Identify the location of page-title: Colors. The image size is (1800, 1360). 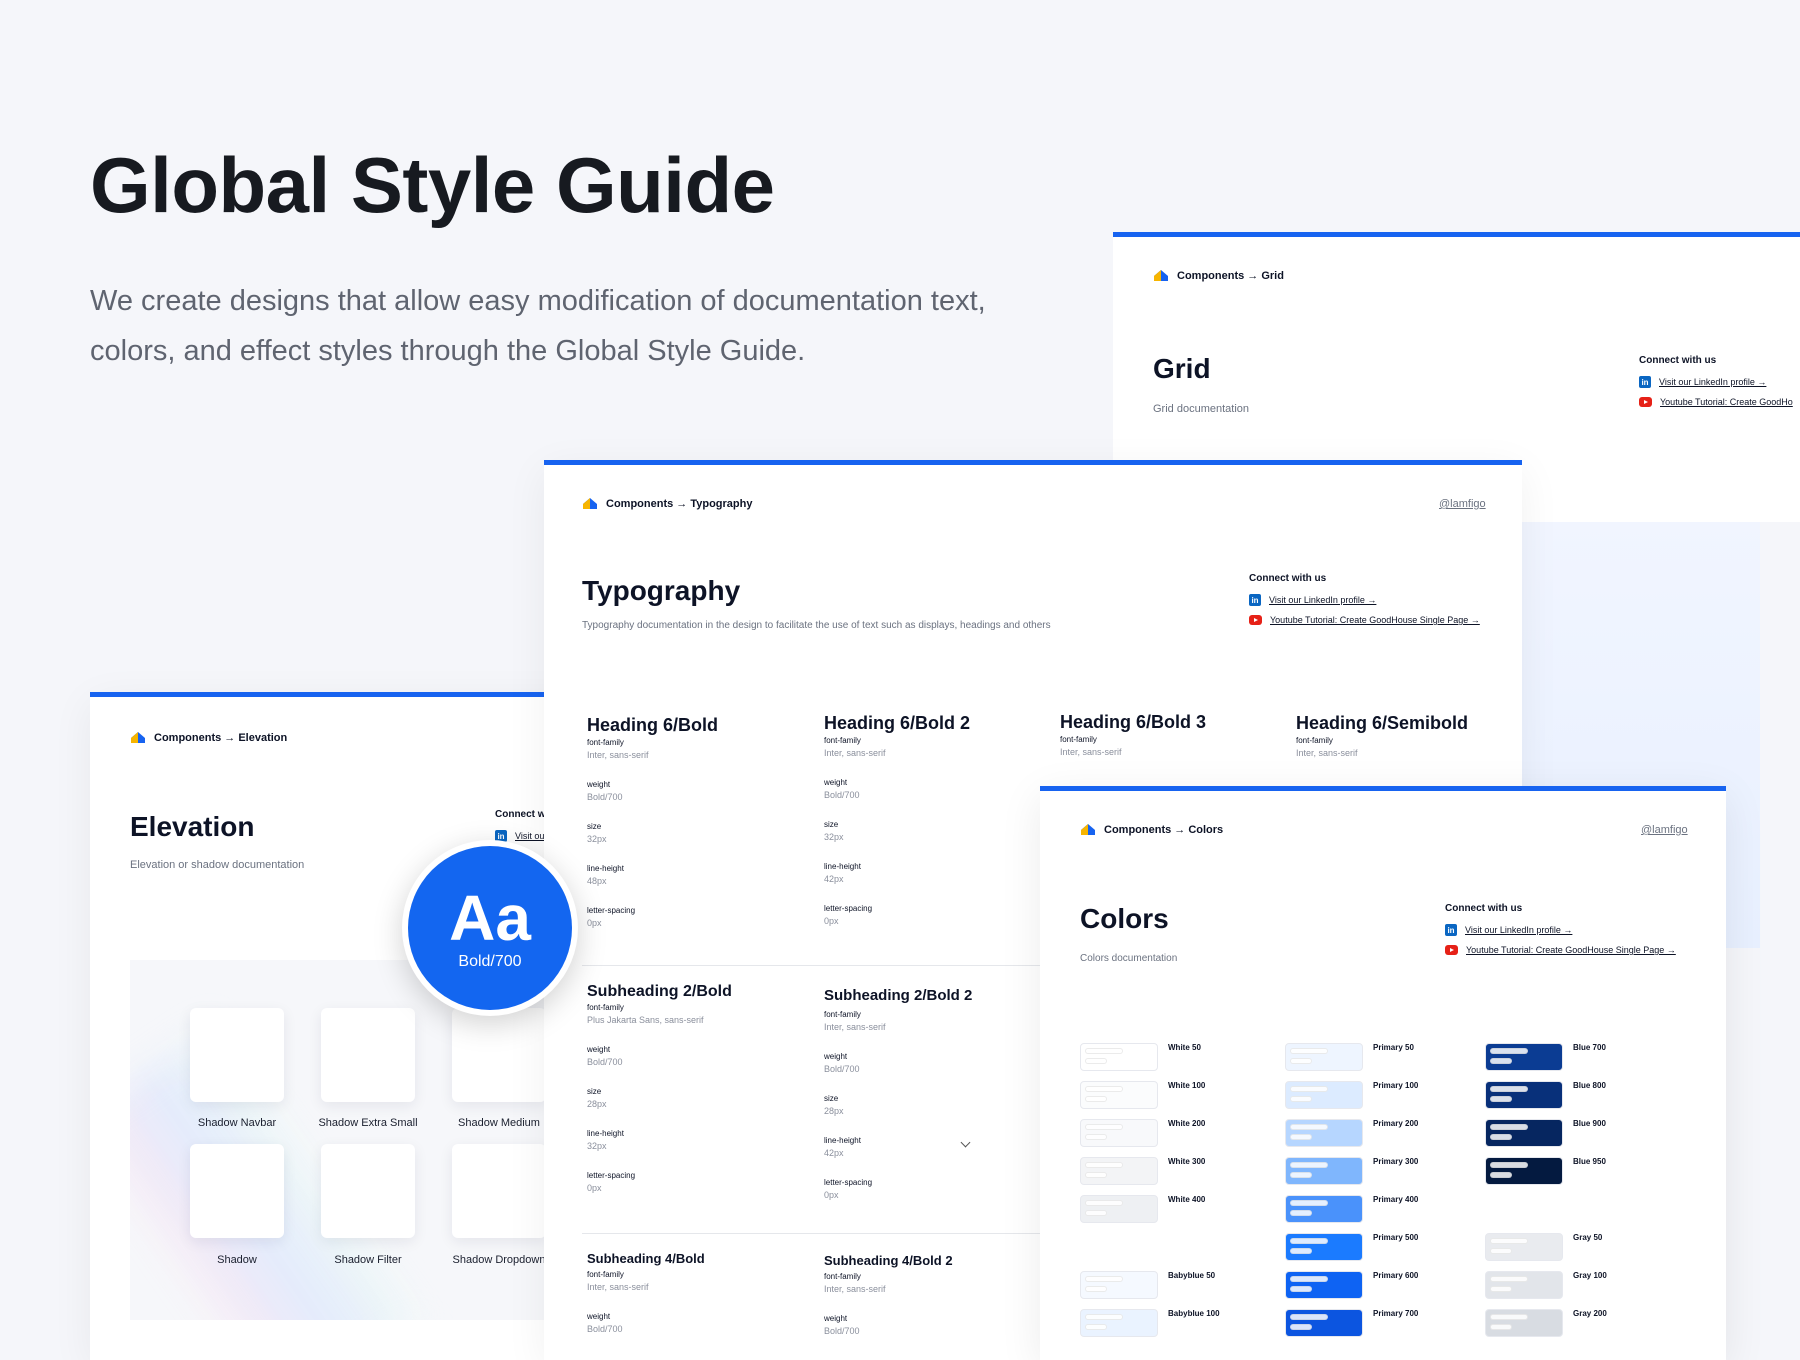
(1124, 918).